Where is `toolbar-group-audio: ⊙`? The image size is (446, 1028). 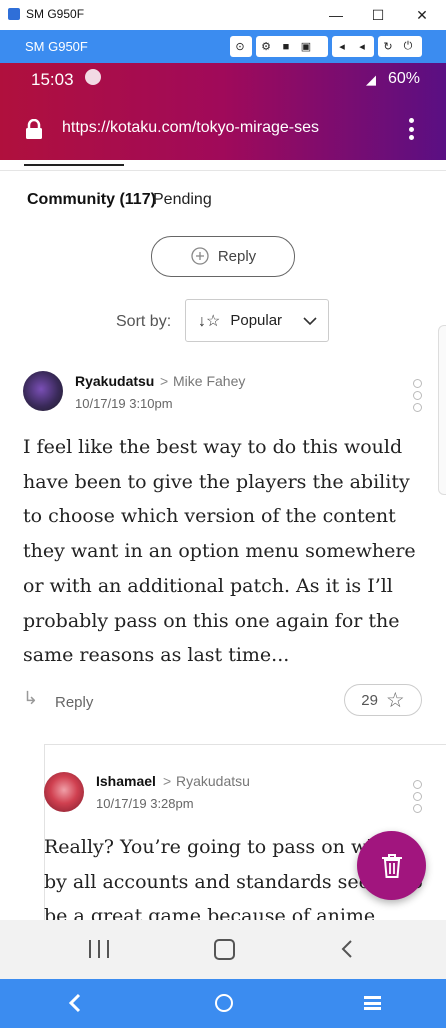
toolbar-group-audio: ⊙ is located at coordinates (241, 46).